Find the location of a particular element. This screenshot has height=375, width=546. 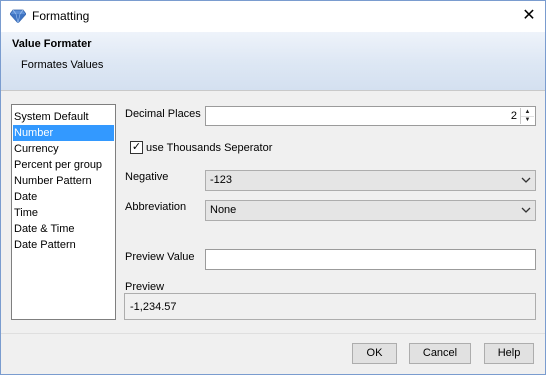

banner-subtitle: Formates Values is located at coordinates (62, 65).